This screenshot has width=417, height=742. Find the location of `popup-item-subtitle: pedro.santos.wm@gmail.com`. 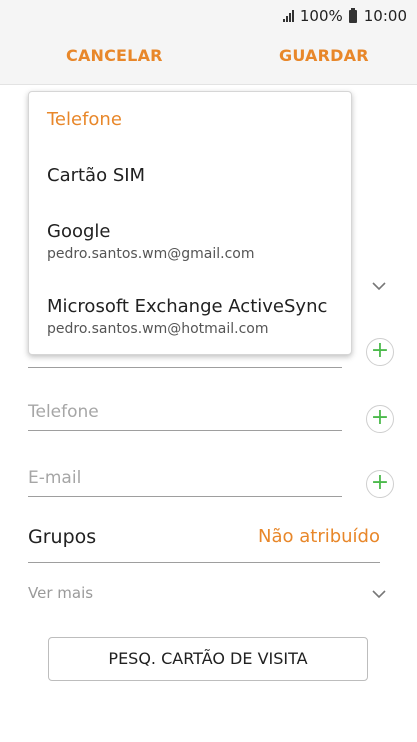

popup-item-subtitle: pedro.santos.wm@gmail.com is located at coordinates (151, 254).